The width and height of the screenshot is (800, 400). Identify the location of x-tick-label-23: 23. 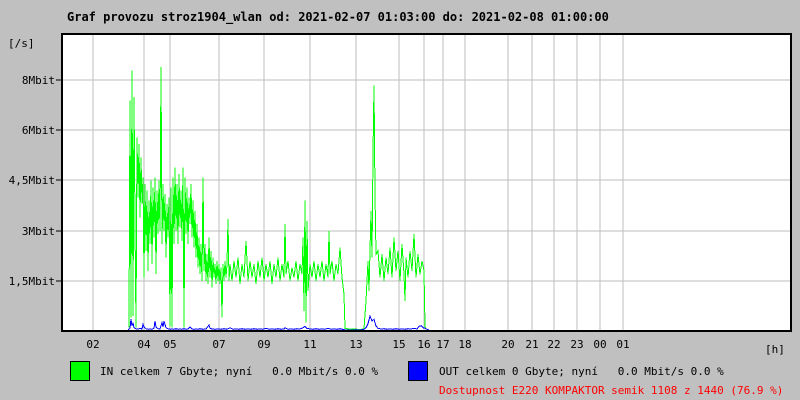
(576, 344).